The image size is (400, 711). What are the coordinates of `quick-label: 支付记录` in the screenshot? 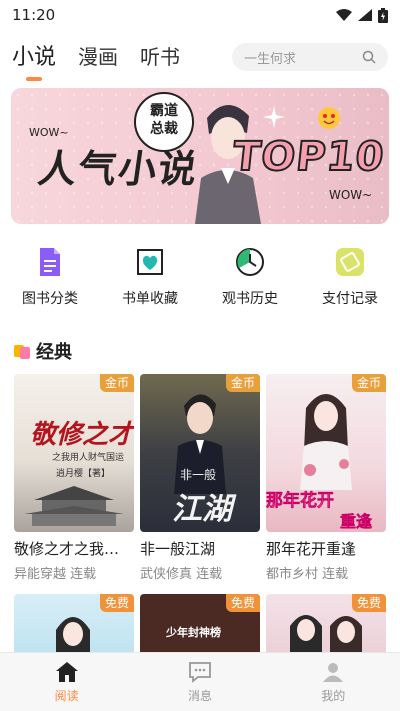 It's located at (350, 299).